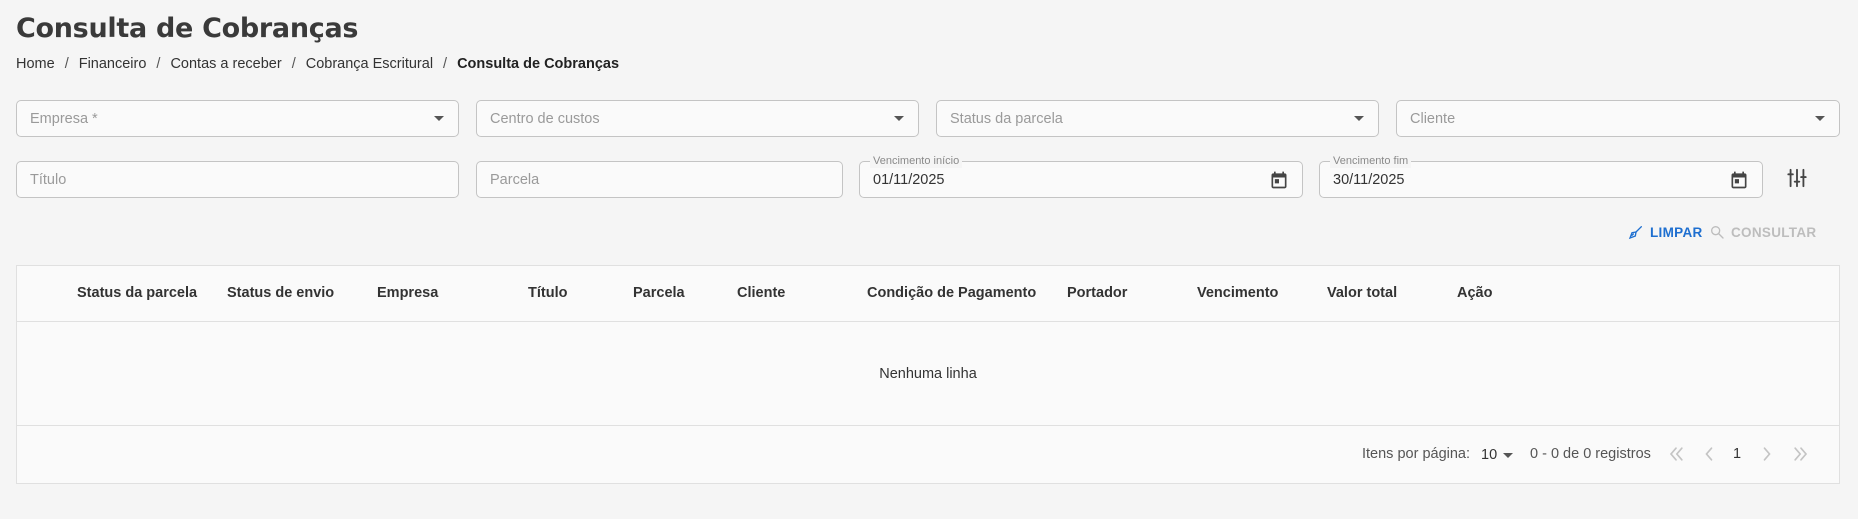  I want to click on column-acao: Ação, so click(1475, 293).